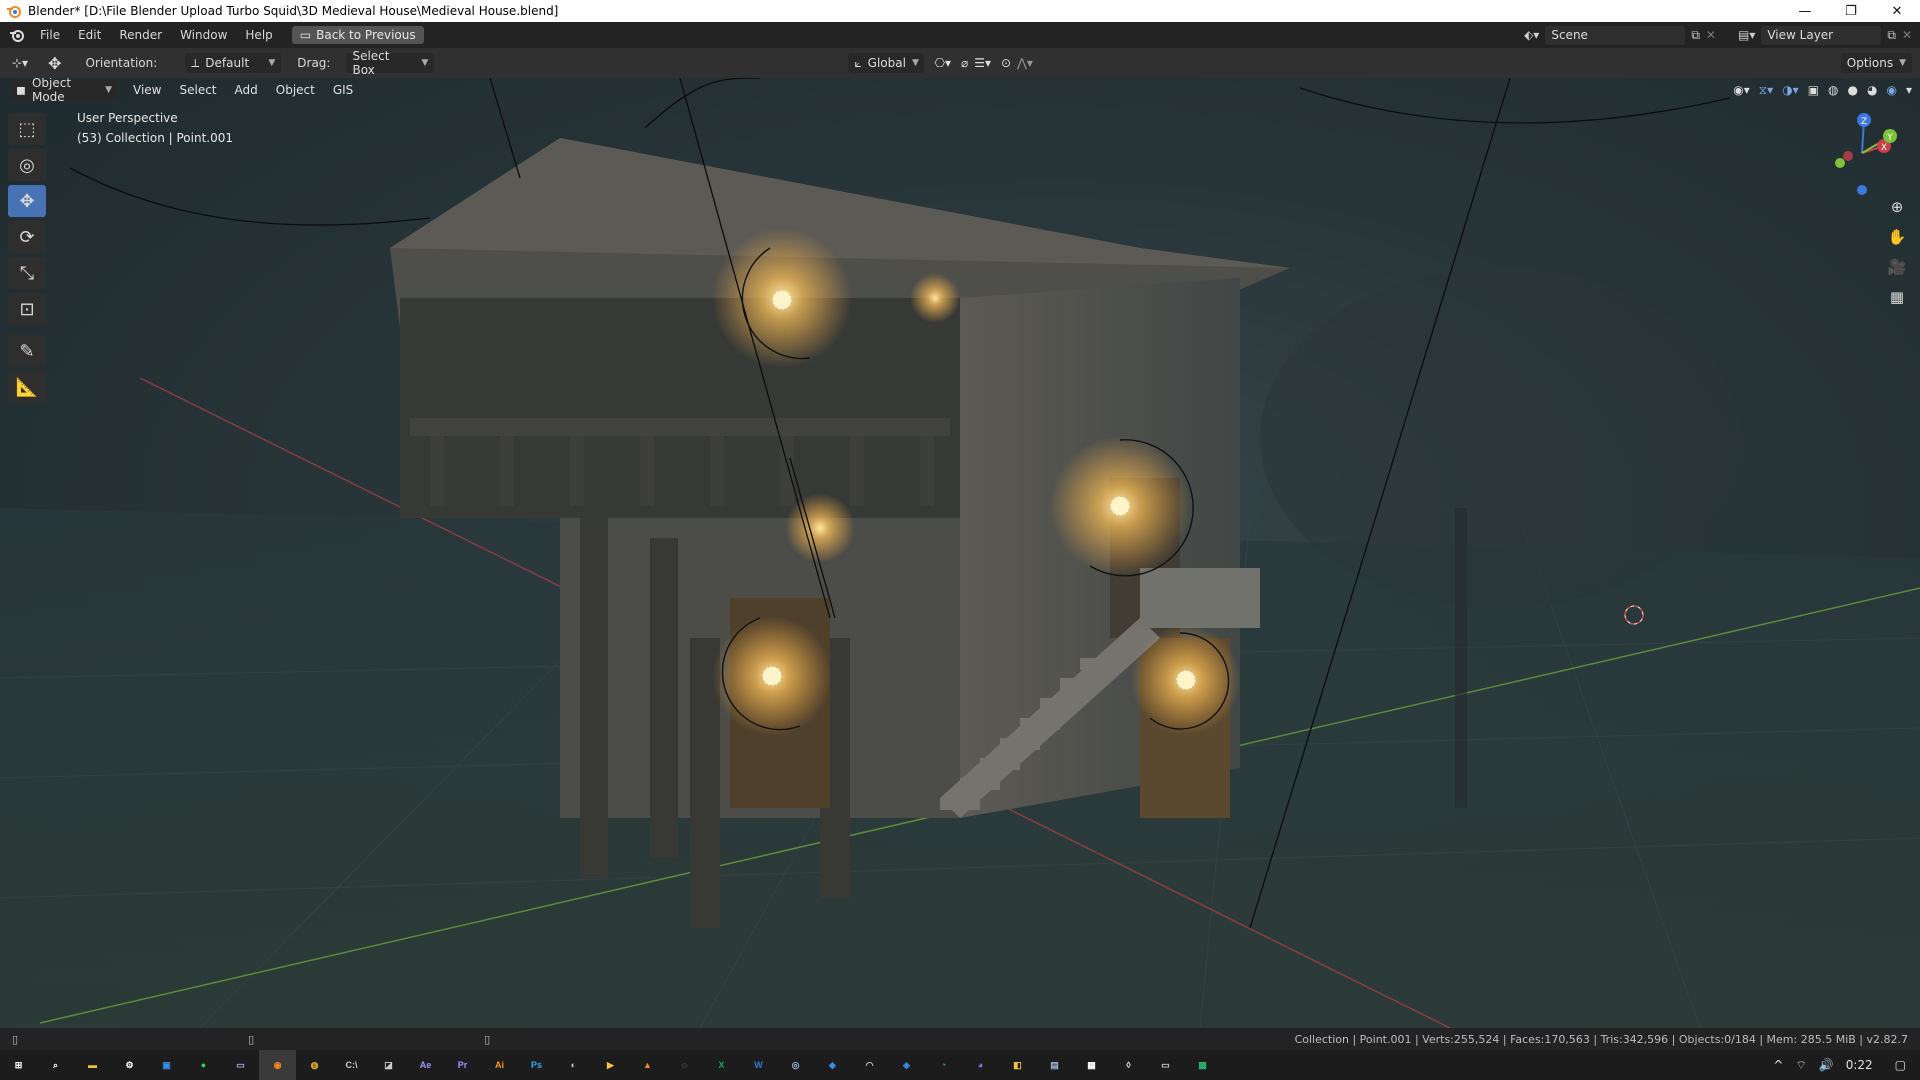  I want to click on view-layer-field: View Layer, so click(1821, 35).